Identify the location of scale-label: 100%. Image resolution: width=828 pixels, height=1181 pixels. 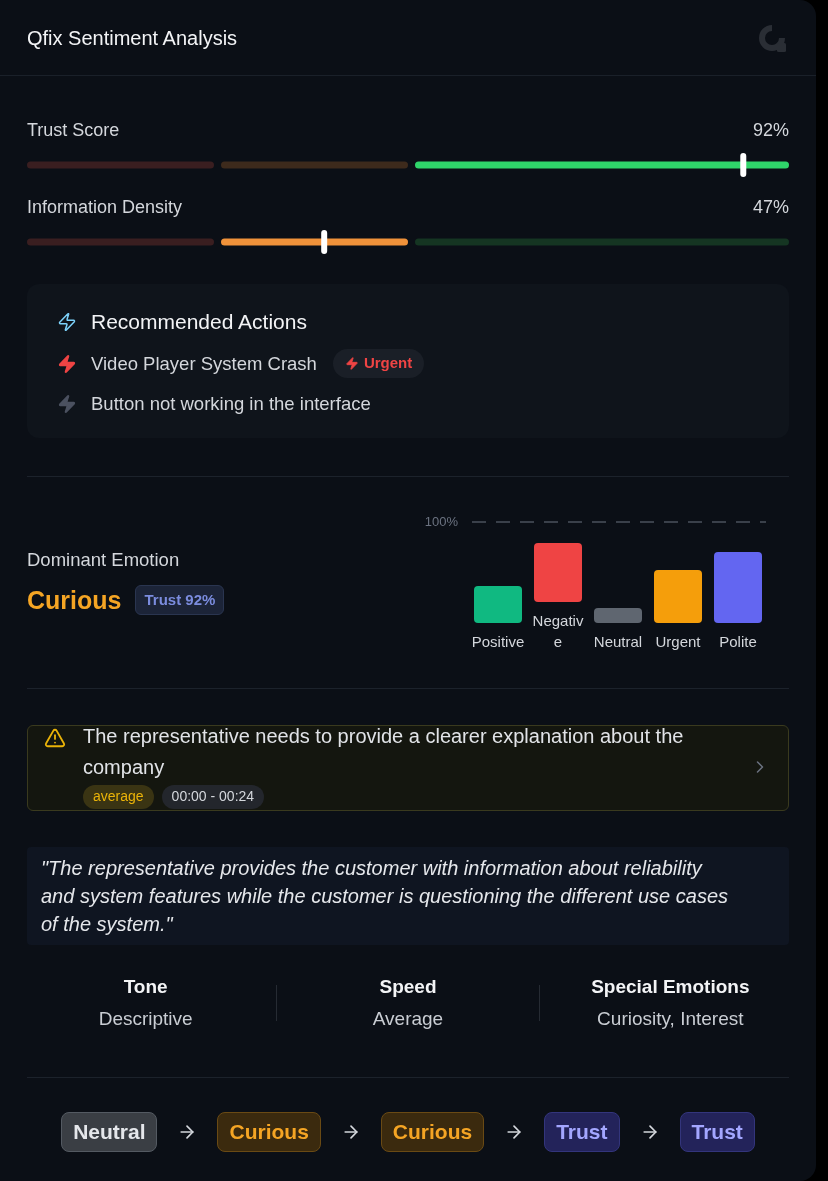
(441, 521).